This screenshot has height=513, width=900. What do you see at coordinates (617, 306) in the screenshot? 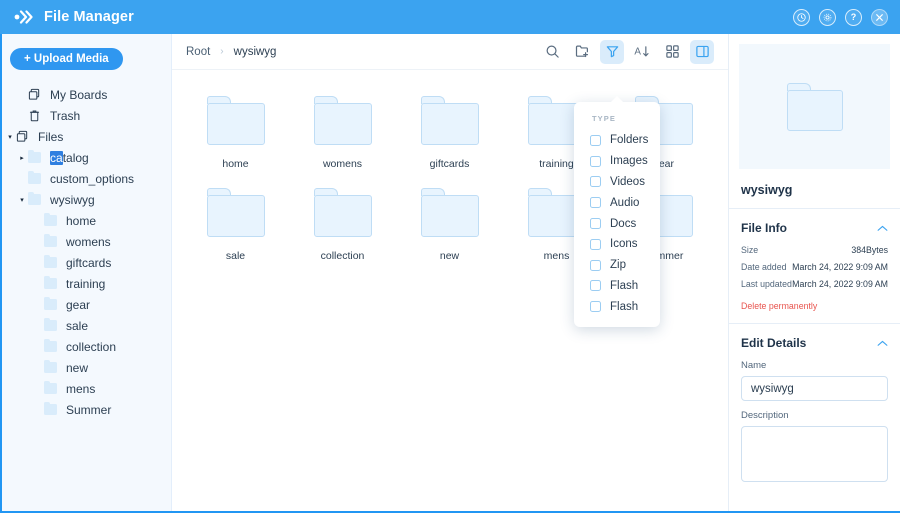
I see `filter-option-flash-2: Flash` at bounding box center [617, 306].